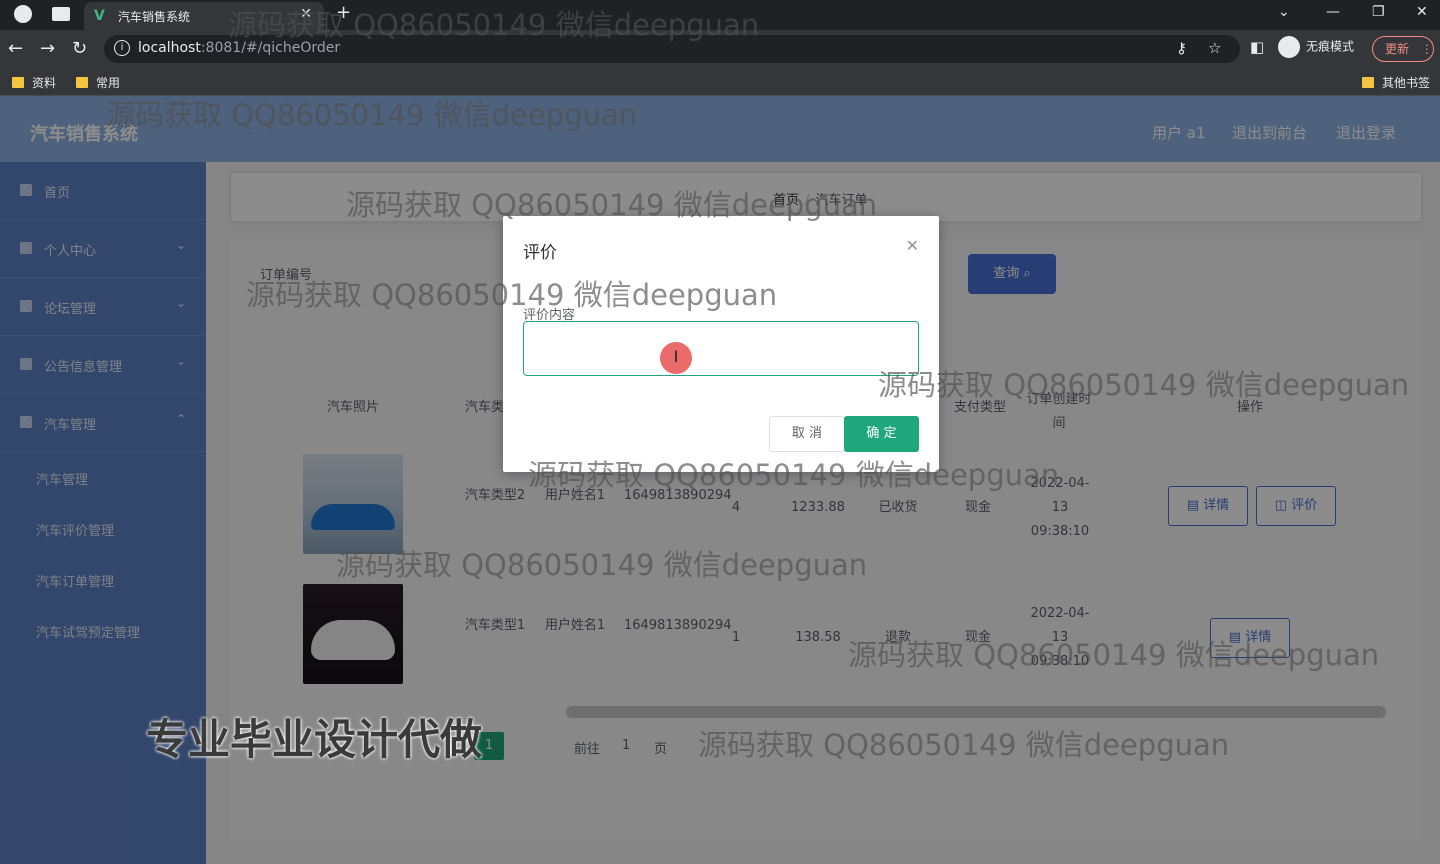  What do you see at coordinates (807, 434) in the screenshot?
I see `cancel-button: 取 消` at bounding box center [807, 434].